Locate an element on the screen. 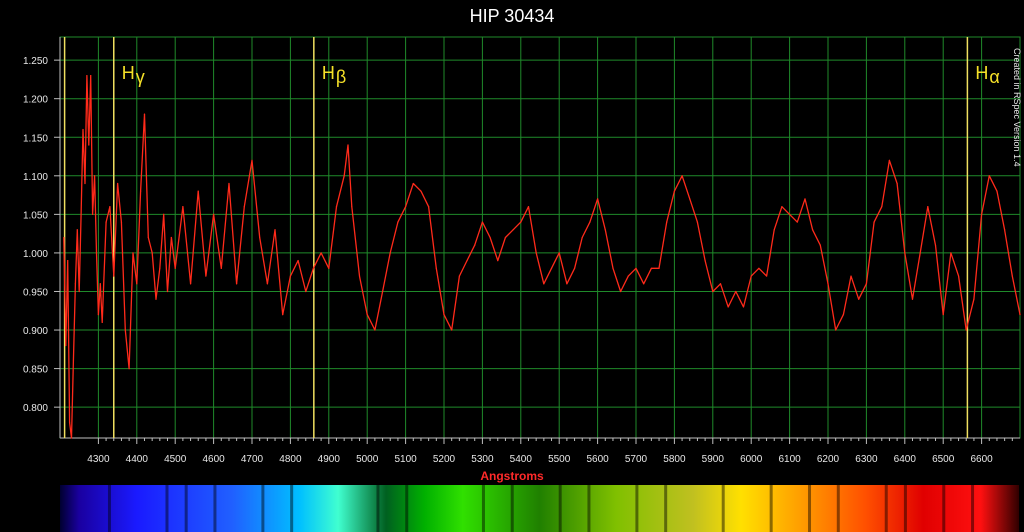 This screenshot has width=1024, height=532. x-tick-label: 6200 is located at coordinates (828, 459).